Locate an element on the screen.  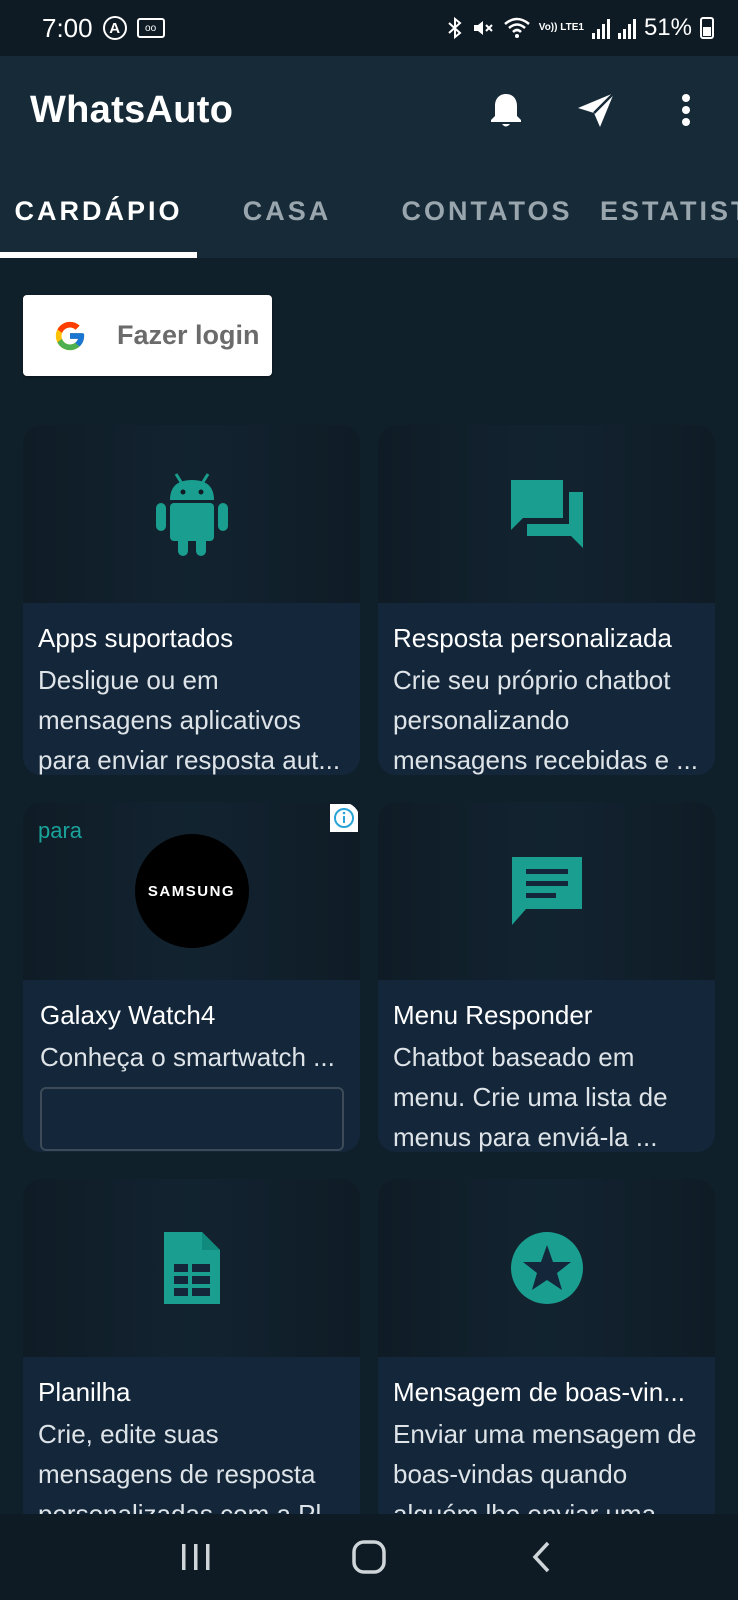
app-actions is located at coordinates (596, 110).